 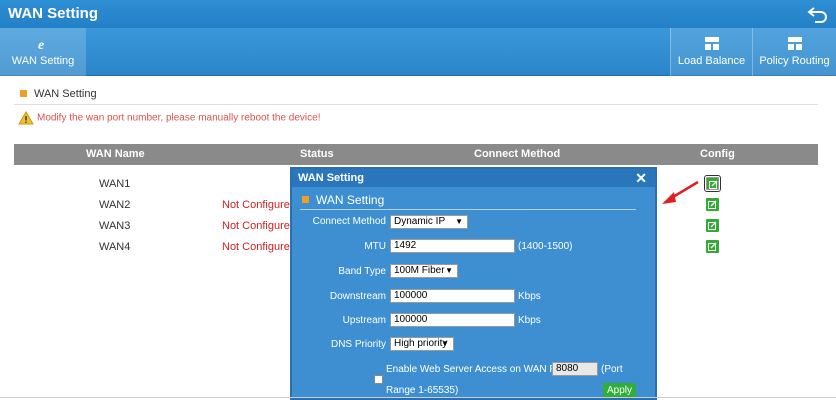 I want to click on section-title: WAN Setting, so click(x=58, y=94).